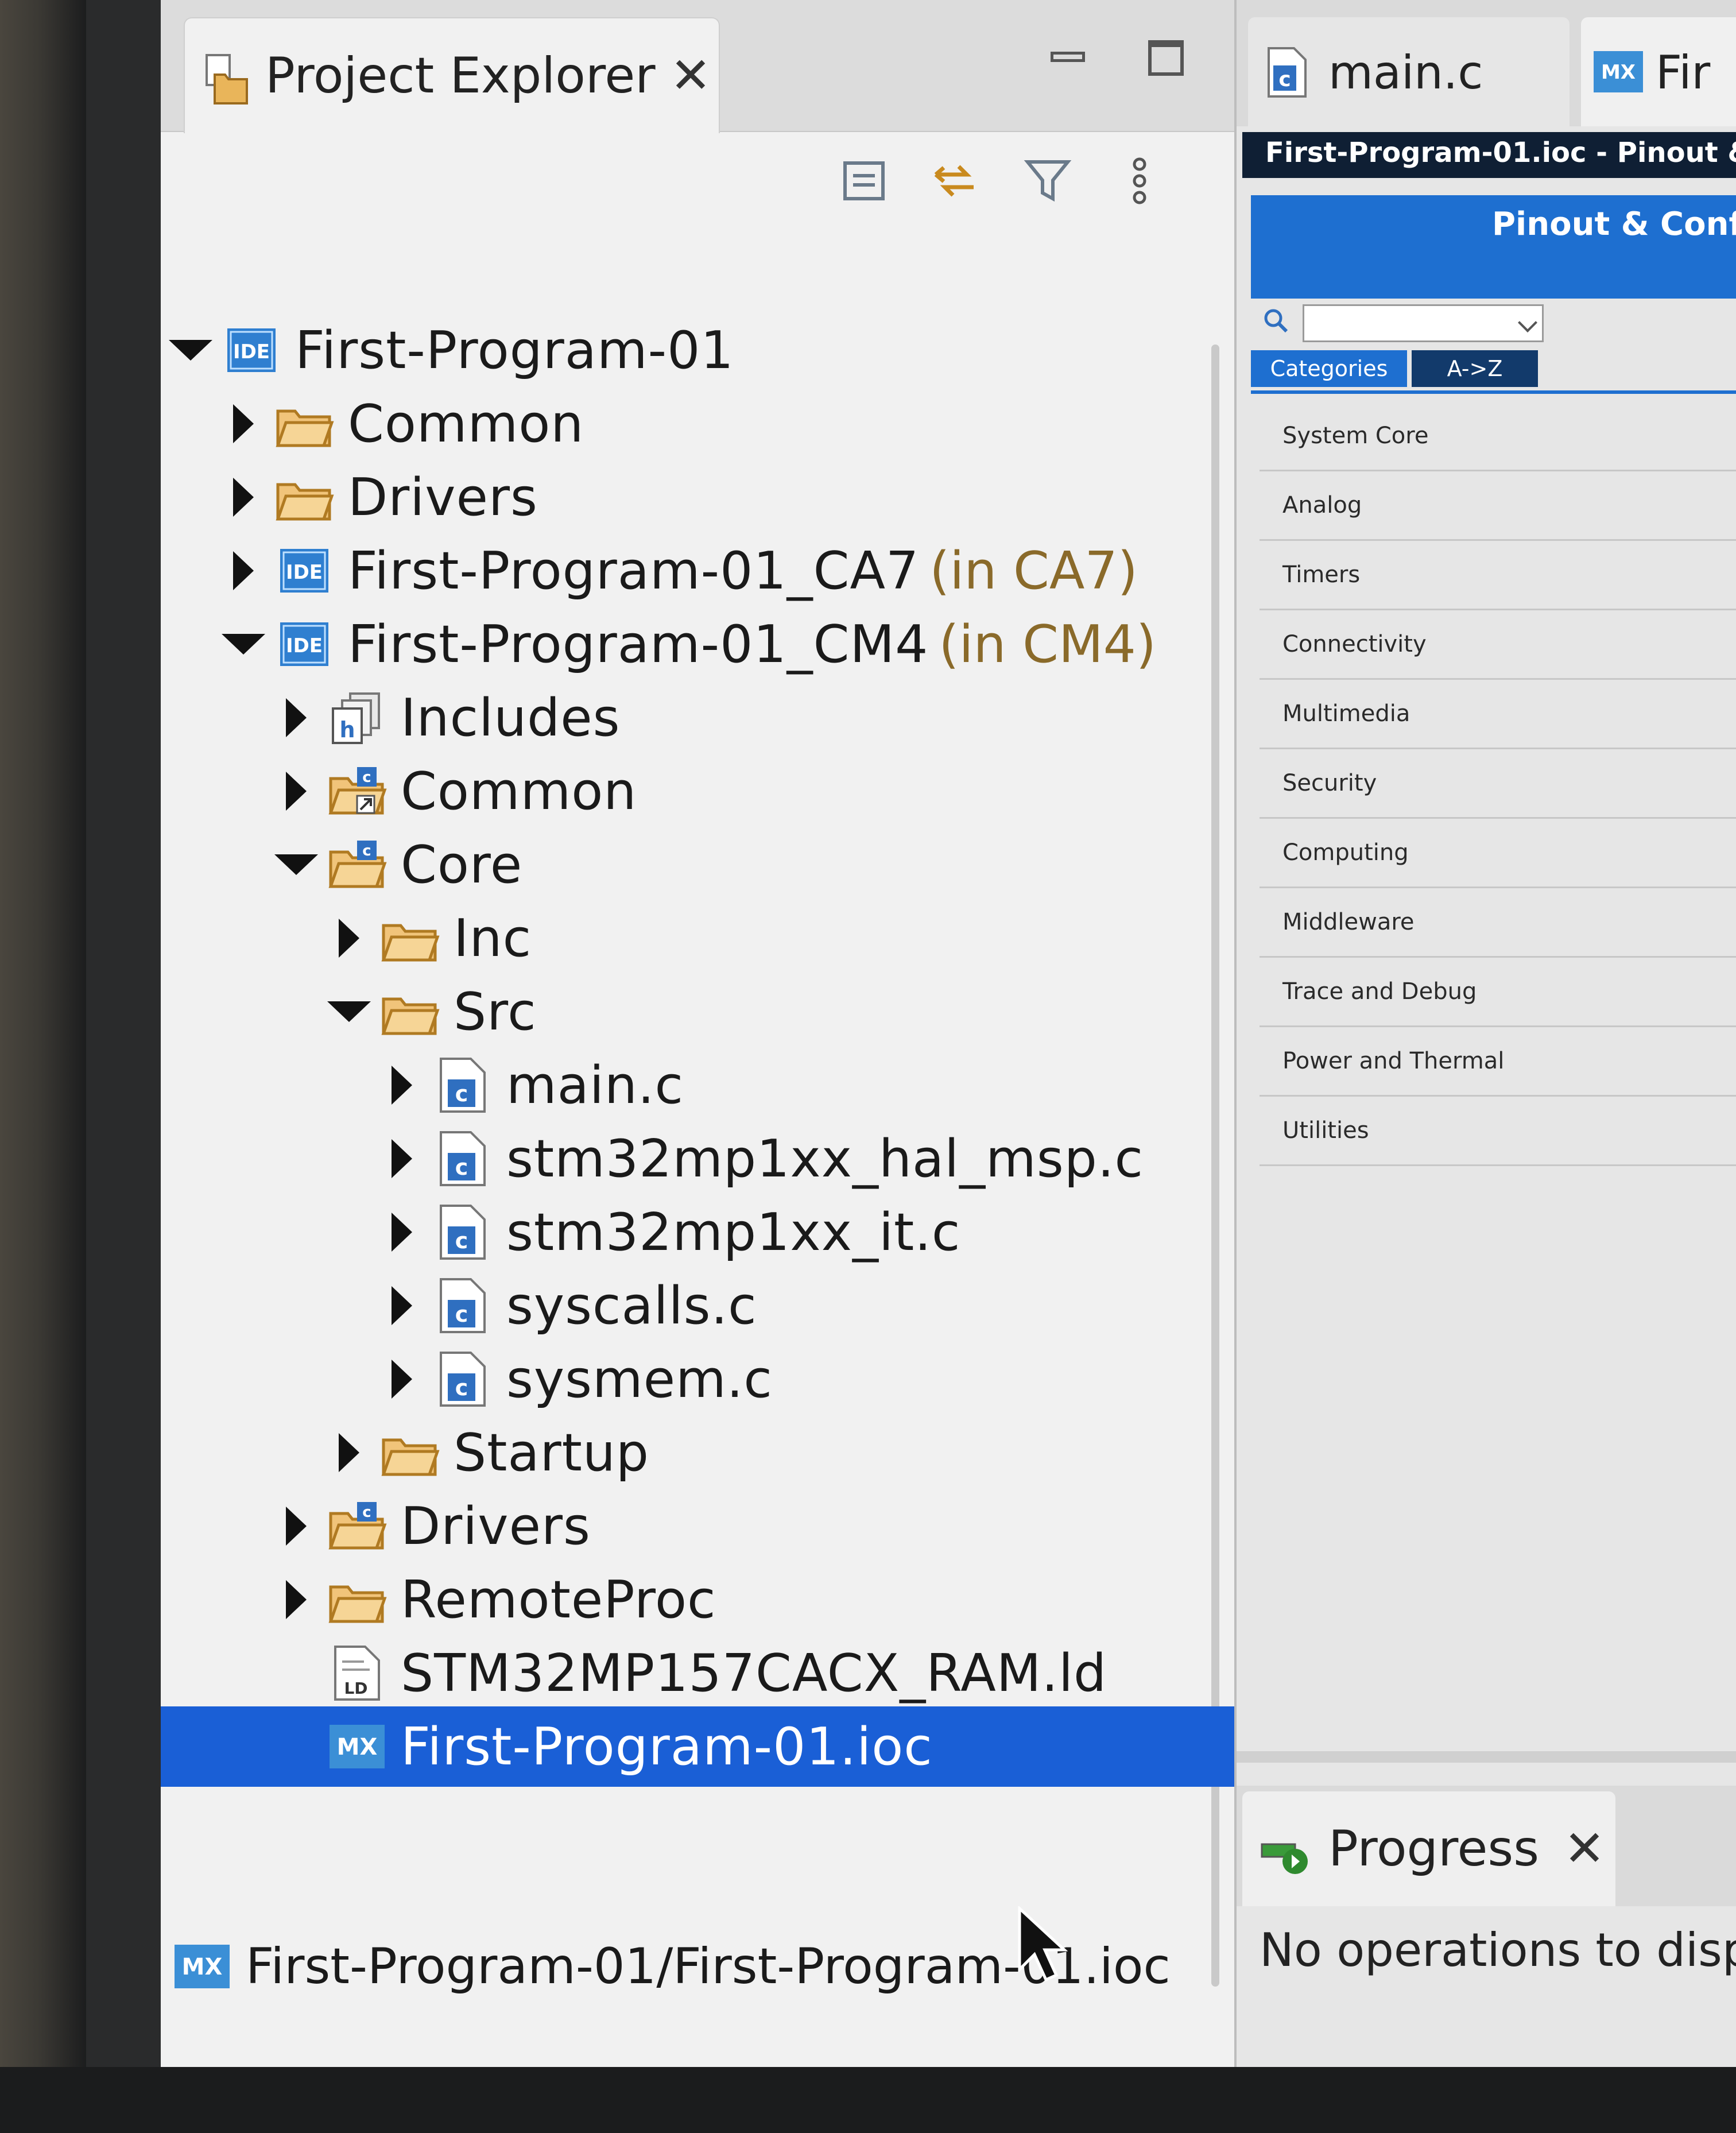  Describe the element at coordinates (355, 1688) in the screenshot. I see `svg-text: LD` at that location.